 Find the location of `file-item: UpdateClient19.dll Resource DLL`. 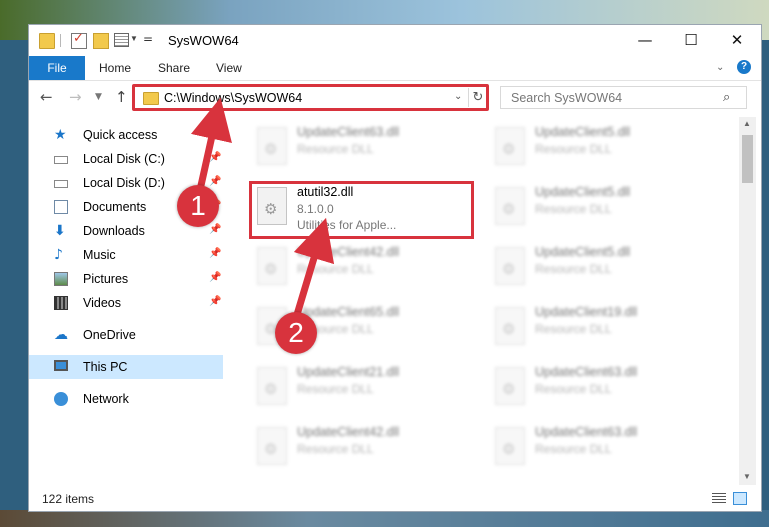

file-item: UpdateClient19.dll Resource DLL is located at coordinates (597, 327).